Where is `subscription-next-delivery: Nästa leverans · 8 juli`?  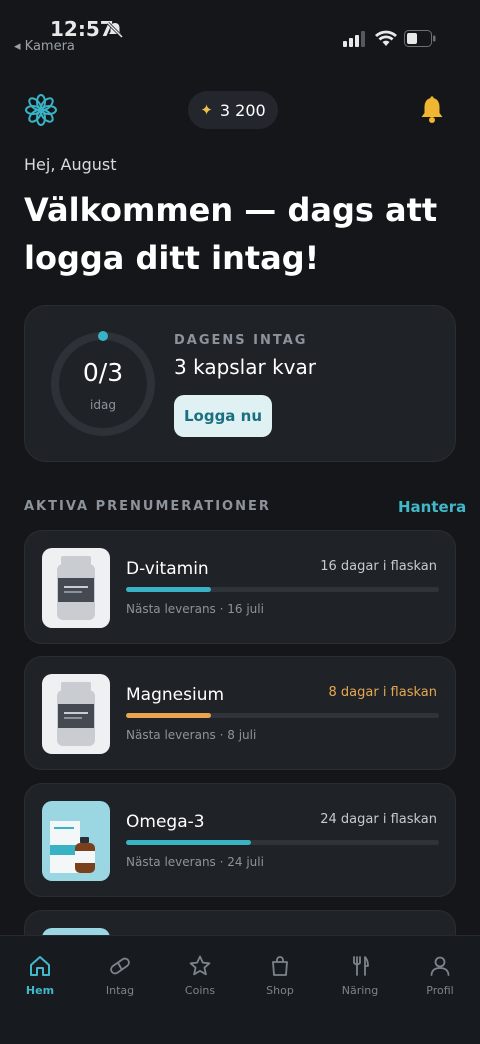 subscription-next-delivery: Nästa leverans · 8 juli is located at coordinates (191, 735).